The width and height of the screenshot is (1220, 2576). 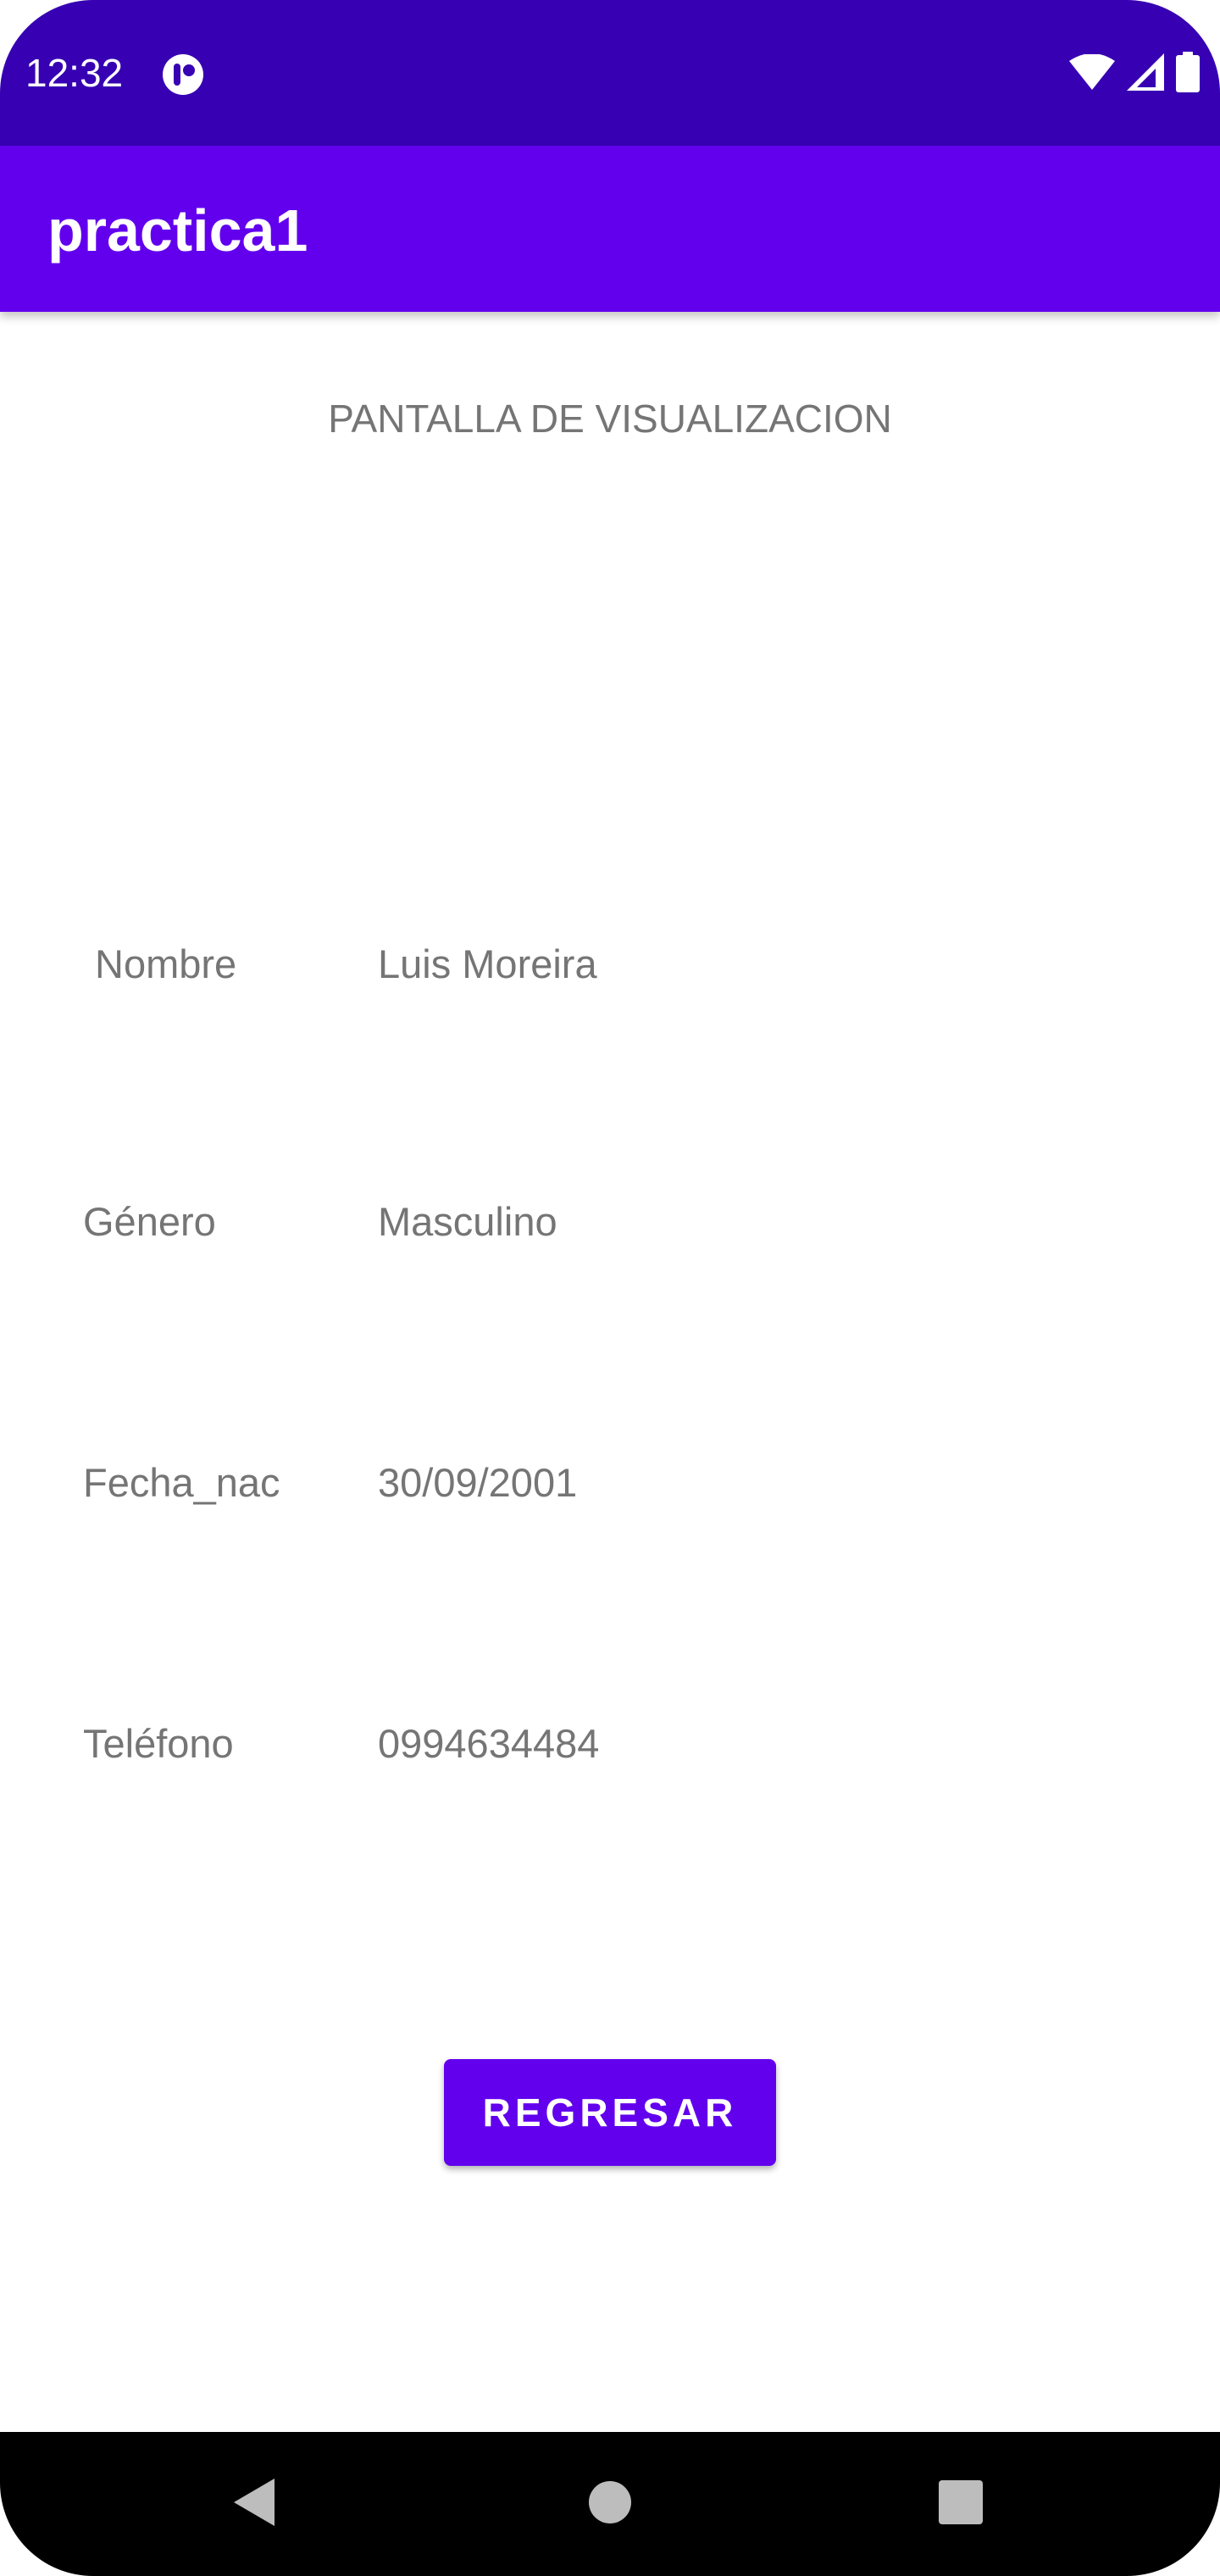 What do you see at coordinates (74, 73) in the screenshot?
I see `status-time: 12:32` at bounding box center [74, 73].